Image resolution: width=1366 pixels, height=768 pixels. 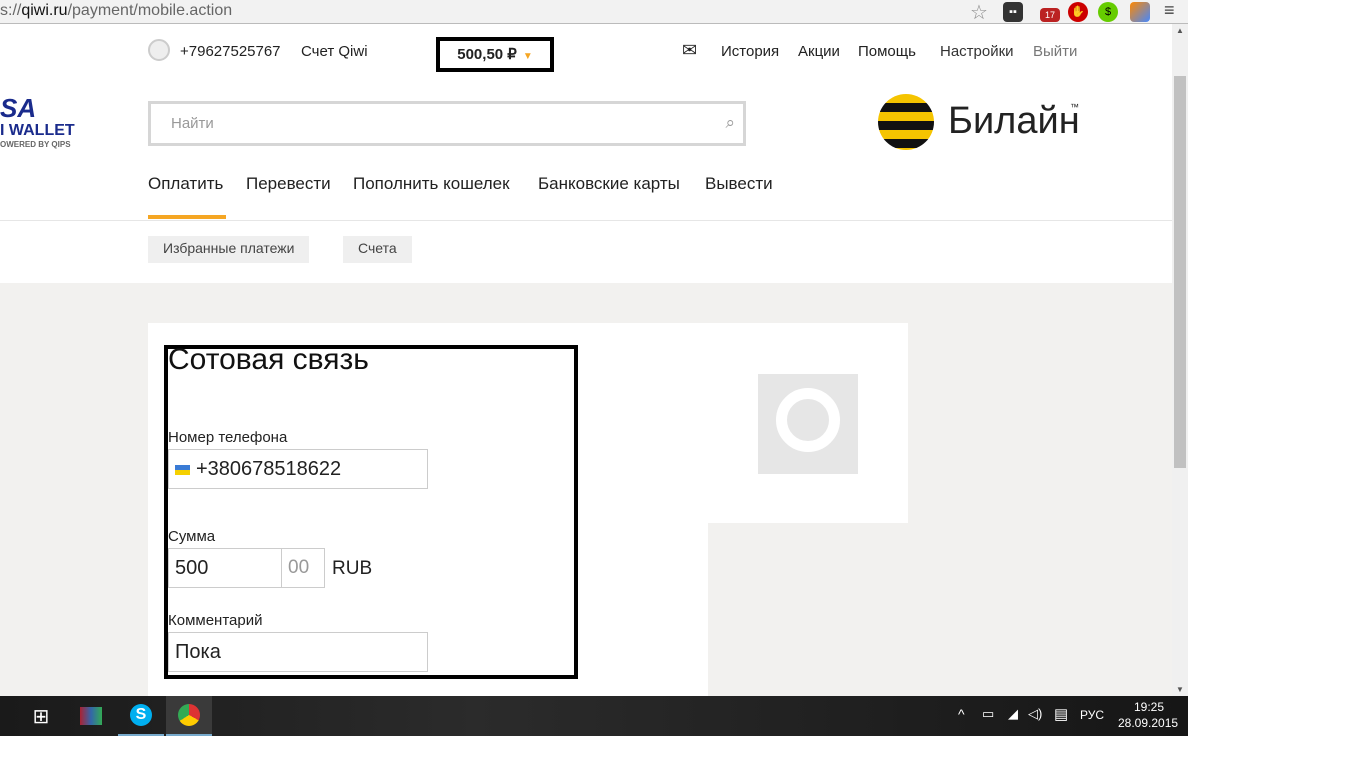 What do you see at coordinates (41, 716) in the screenshot?
I see `windows-start-icon: ⊞` at bounding box center [41, 716].